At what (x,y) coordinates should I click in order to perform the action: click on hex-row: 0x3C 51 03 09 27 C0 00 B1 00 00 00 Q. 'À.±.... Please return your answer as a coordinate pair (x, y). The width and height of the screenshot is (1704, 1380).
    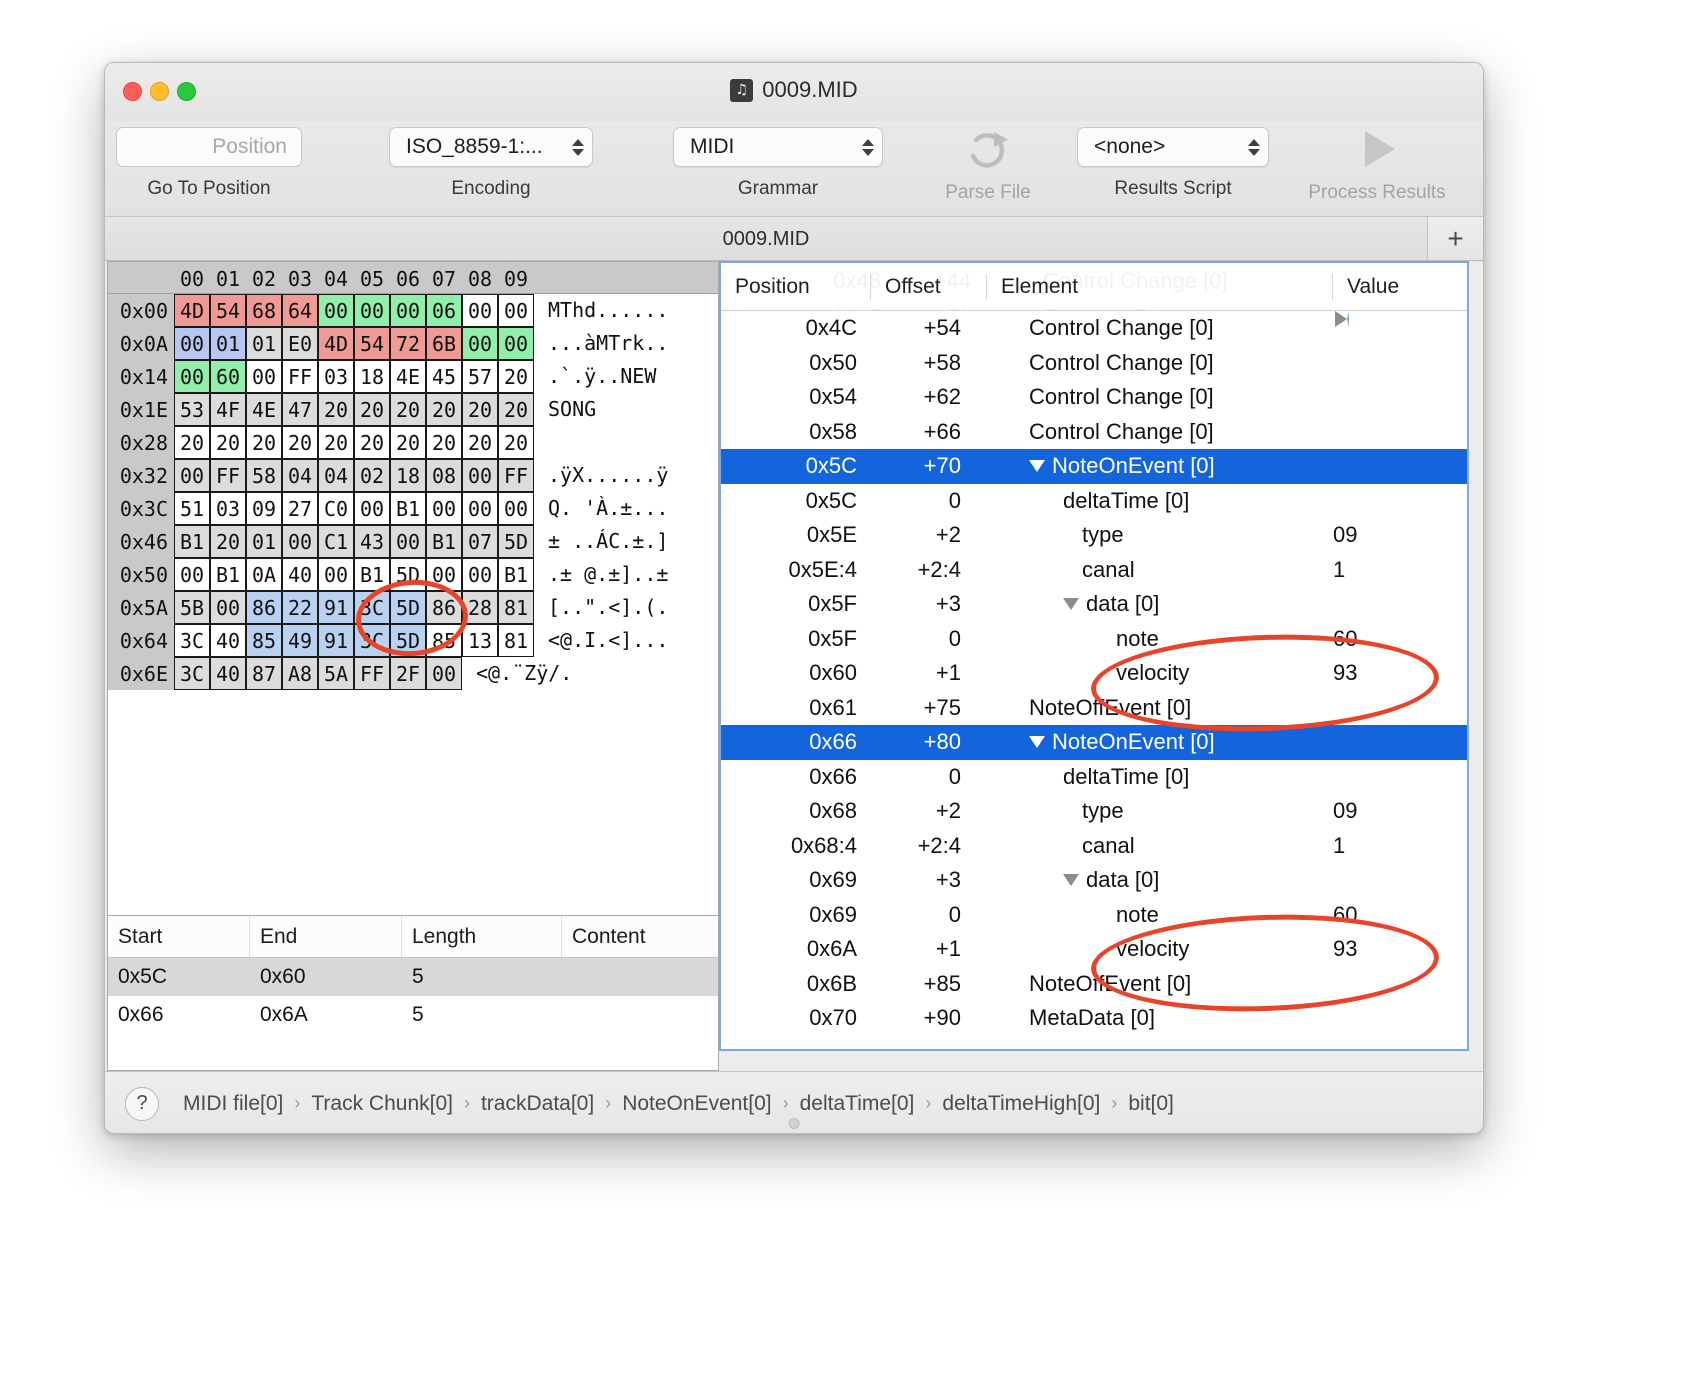
    Looking at the image, I should click on (413, 508).